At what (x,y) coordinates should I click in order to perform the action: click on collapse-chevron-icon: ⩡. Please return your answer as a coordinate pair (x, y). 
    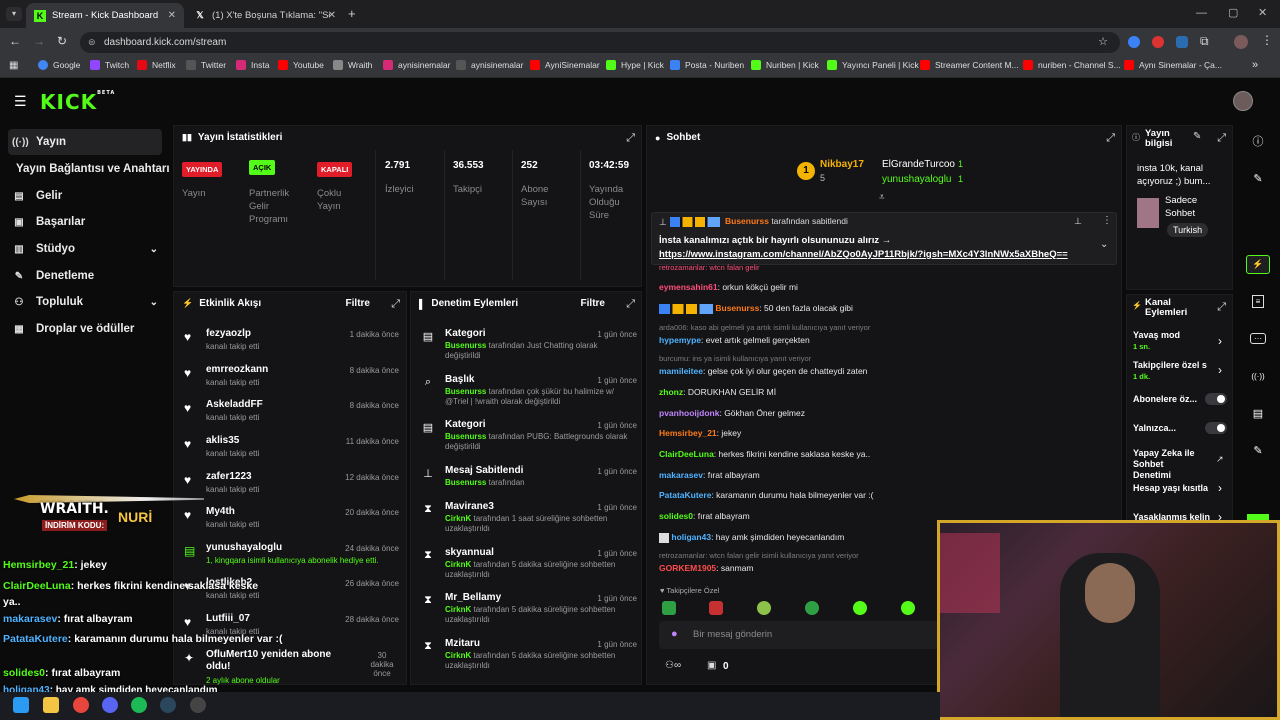
    Looking at the image, I should click on (882, 197).